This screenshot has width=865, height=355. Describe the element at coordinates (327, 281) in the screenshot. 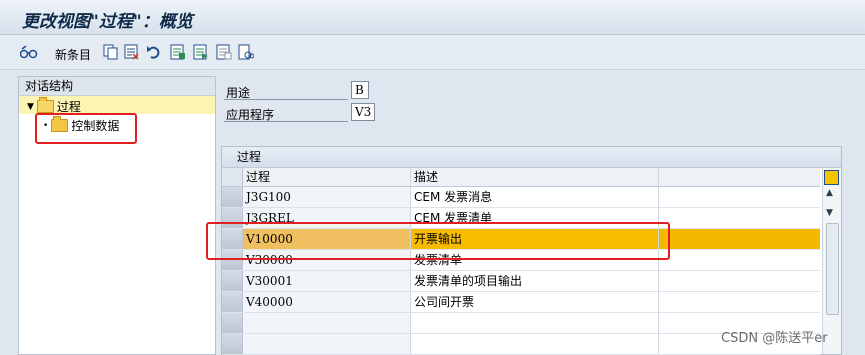

I see `process-cell: V30001` at that location.